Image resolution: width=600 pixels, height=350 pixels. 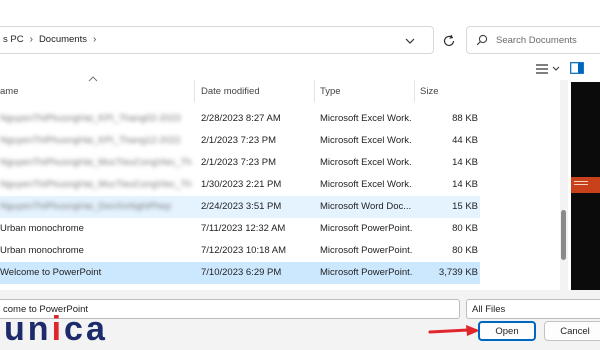 I want to click on unica-logo: unica, so click(x=56, y=329).